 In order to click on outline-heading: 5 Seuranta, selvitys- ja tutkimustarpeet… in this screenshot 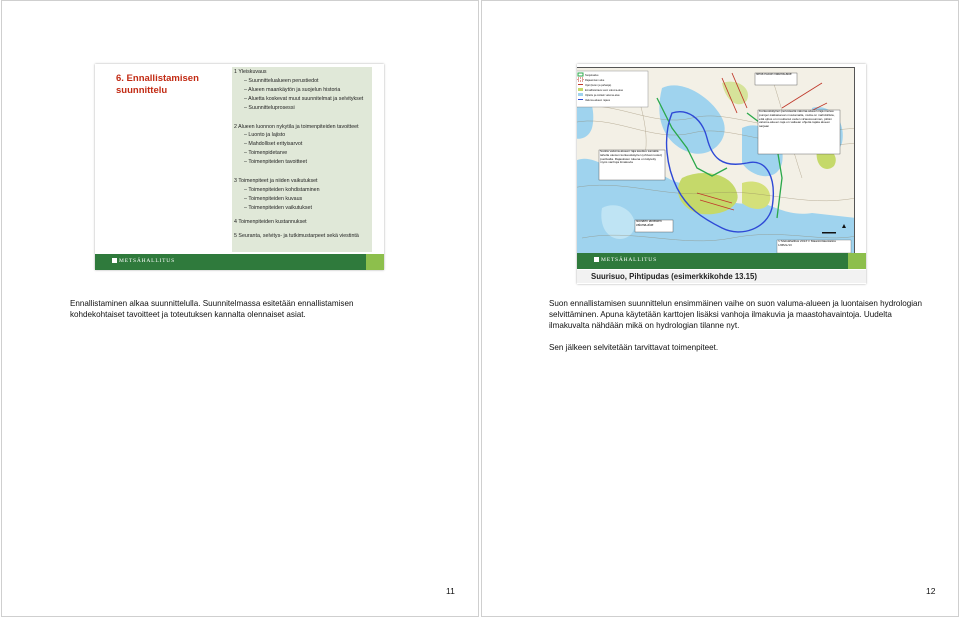, I will do `click(296, 235)`.